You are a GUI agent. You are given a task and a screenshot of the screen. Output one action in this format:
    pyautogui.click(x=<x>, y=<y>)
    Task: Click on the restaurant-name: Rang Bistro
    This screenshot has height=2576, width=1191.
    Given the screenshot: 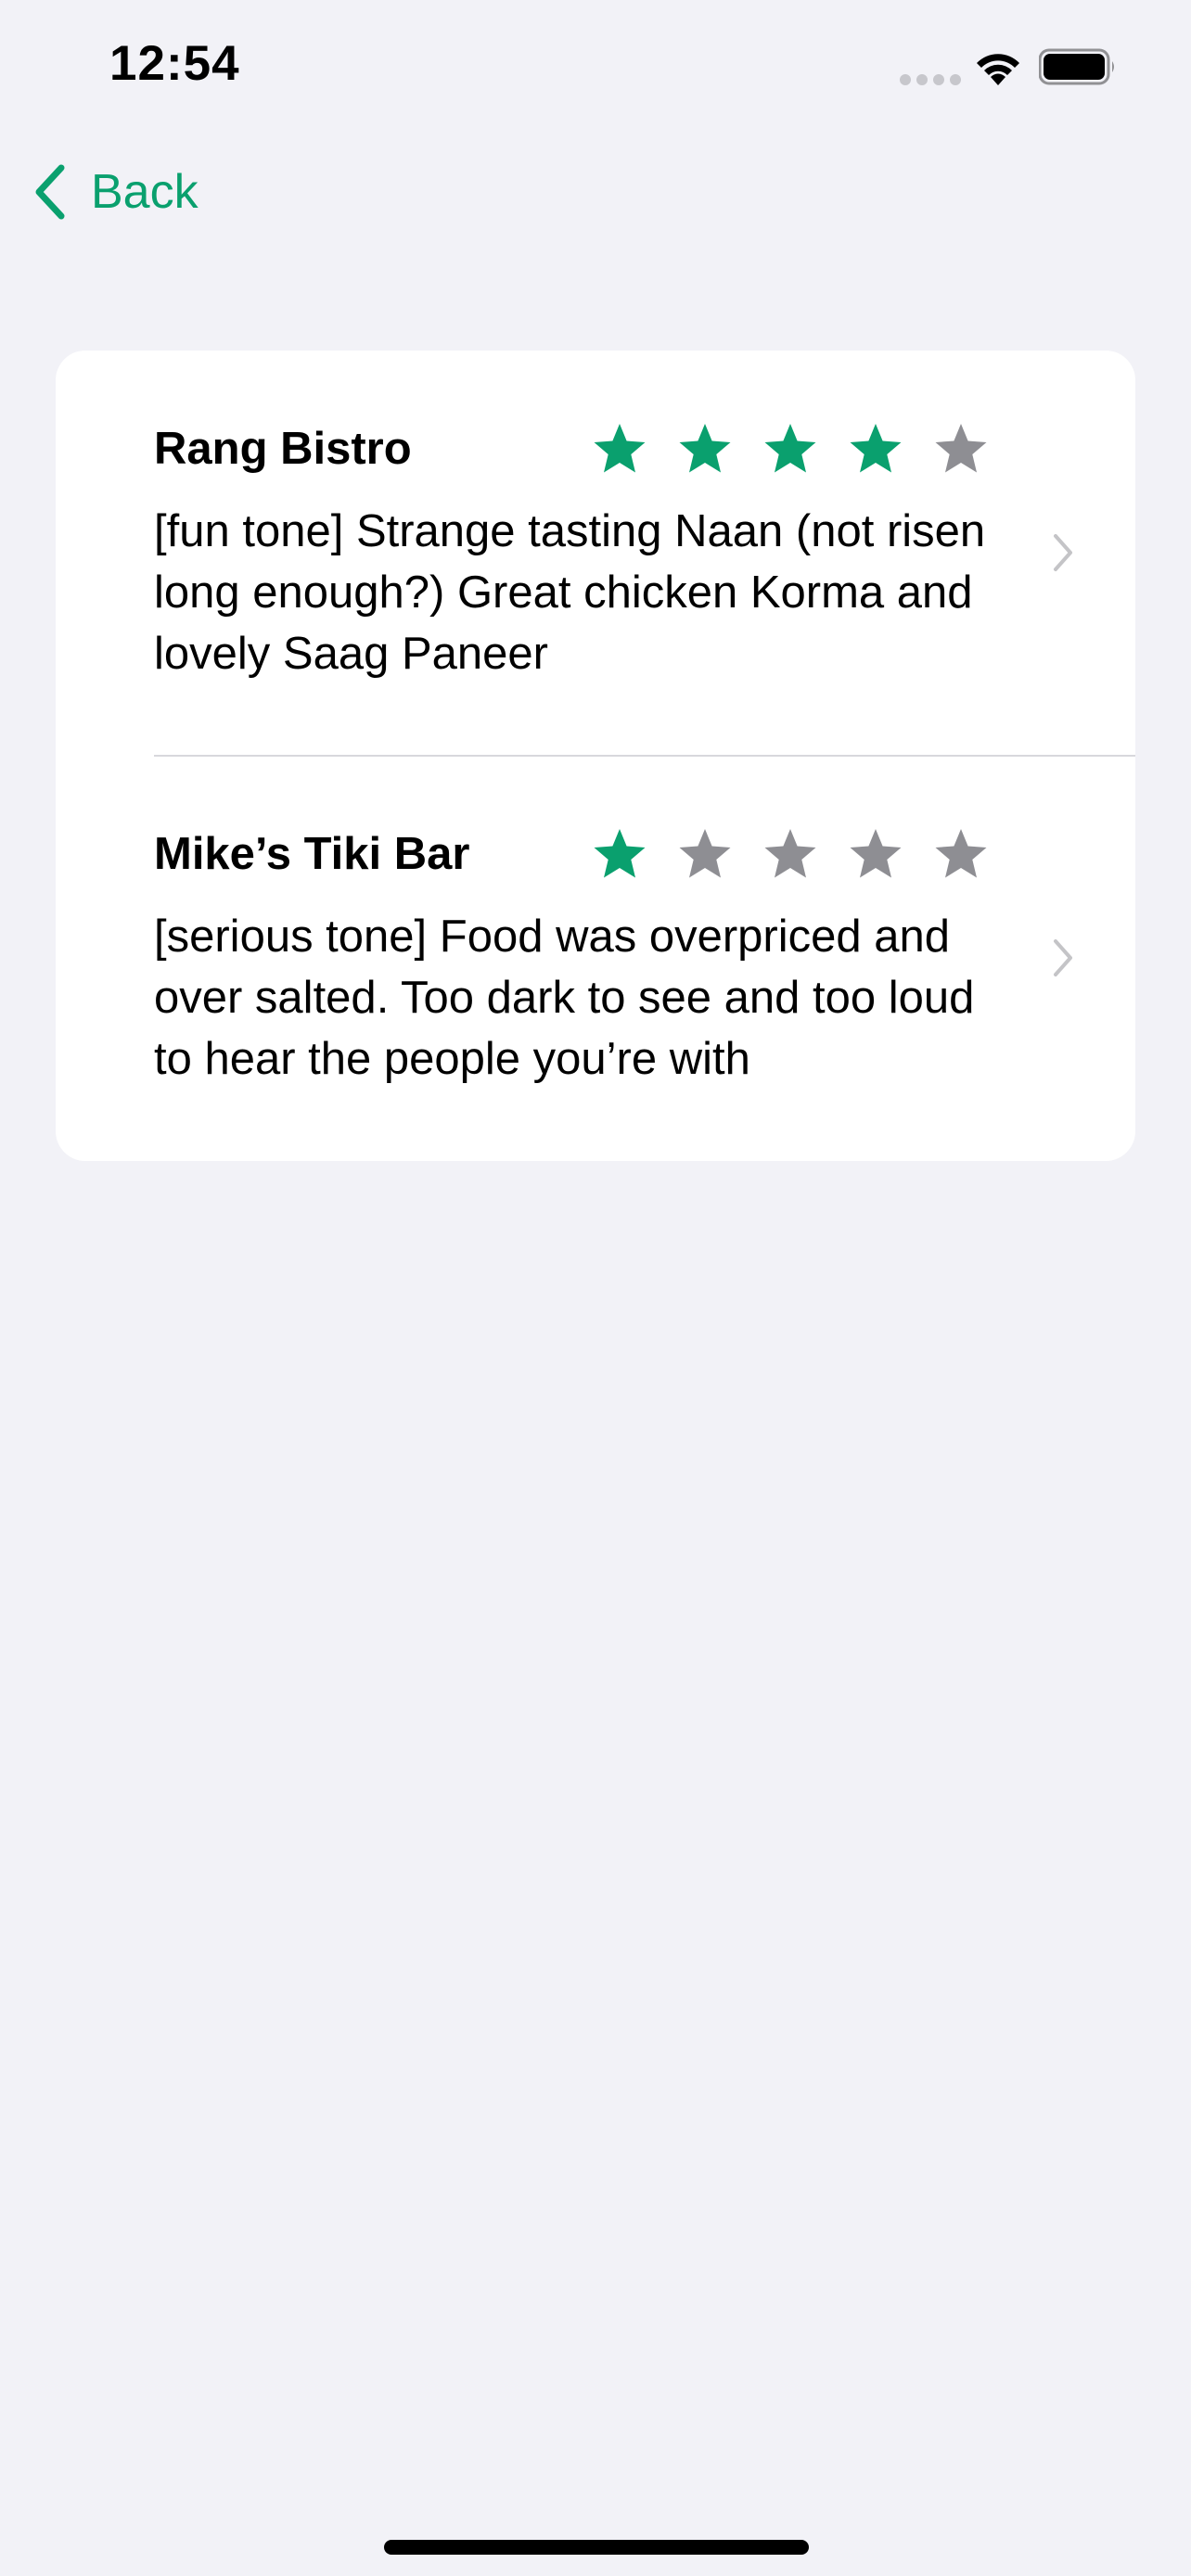 What is the action you would take?
    pyautogui.click(x=283, y=449)
    